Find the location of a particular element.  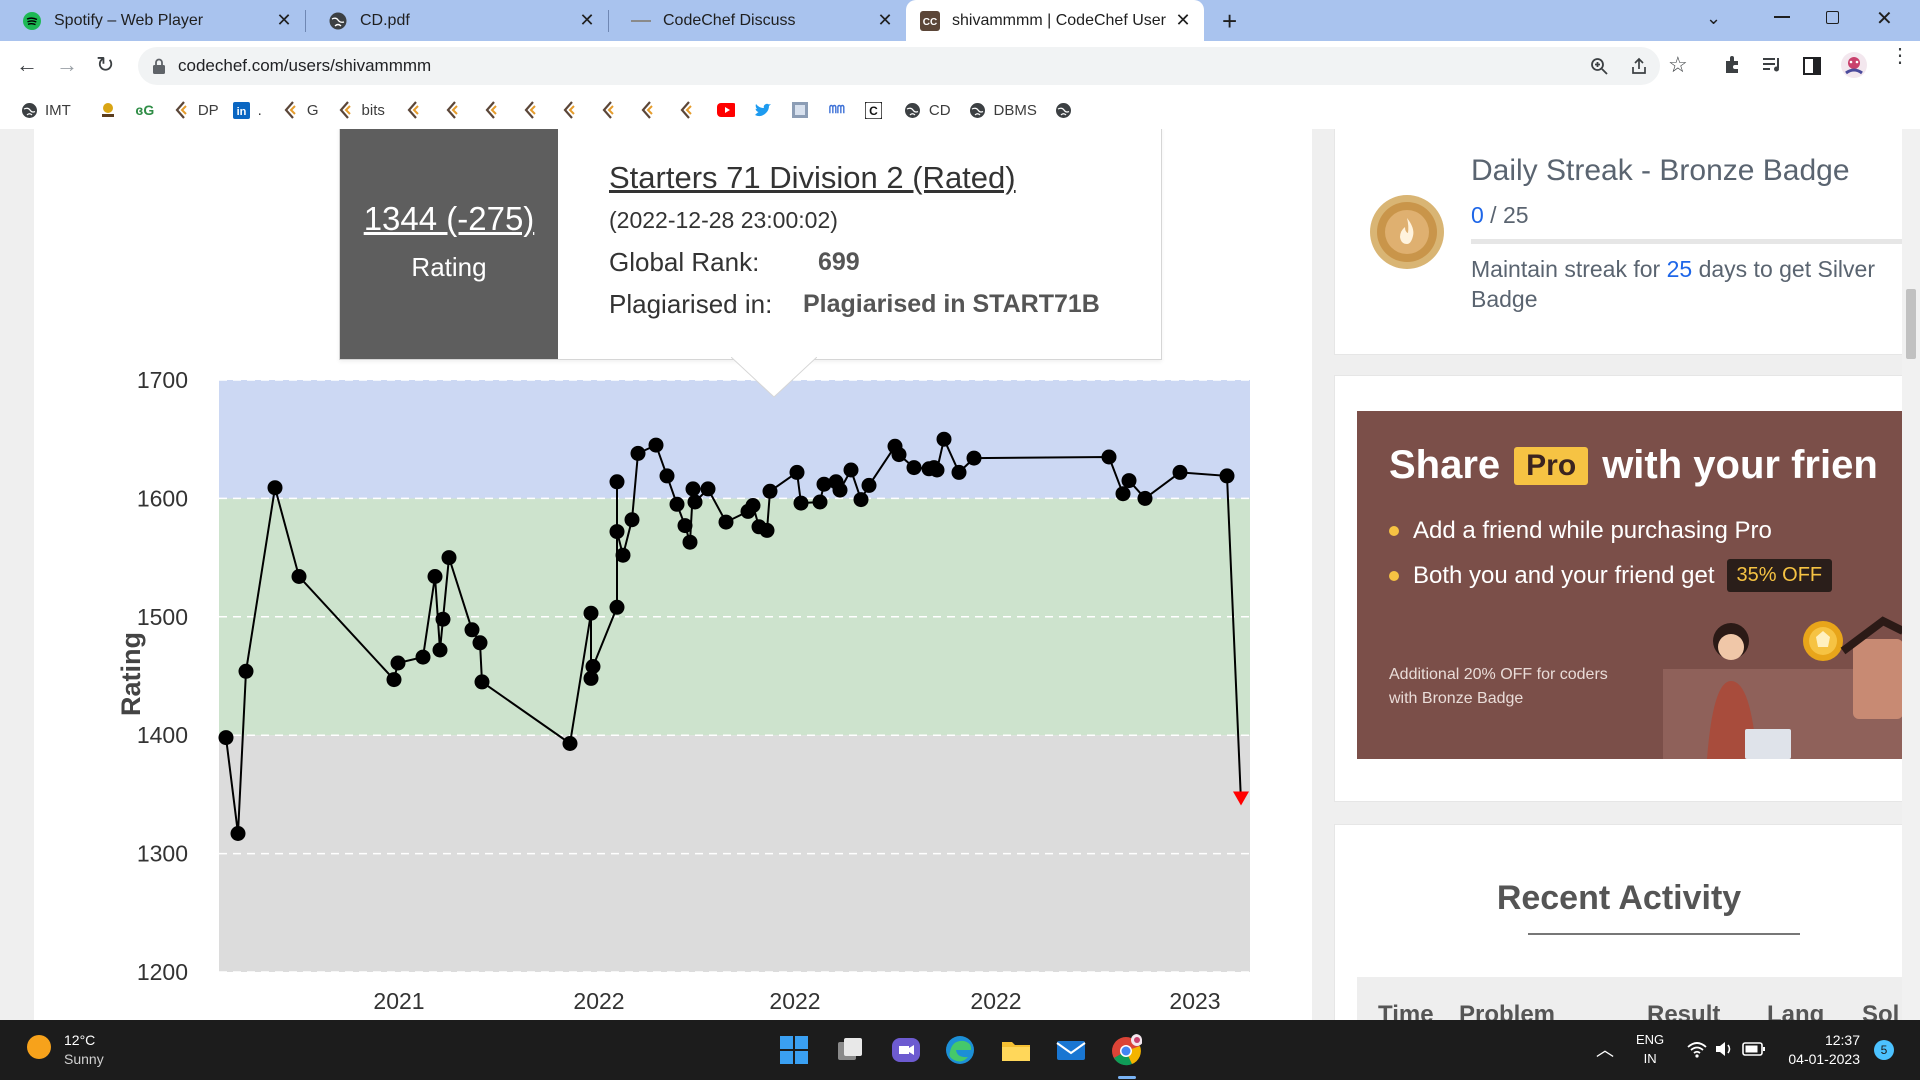

share-icon is located at coordinates (1639, 66).